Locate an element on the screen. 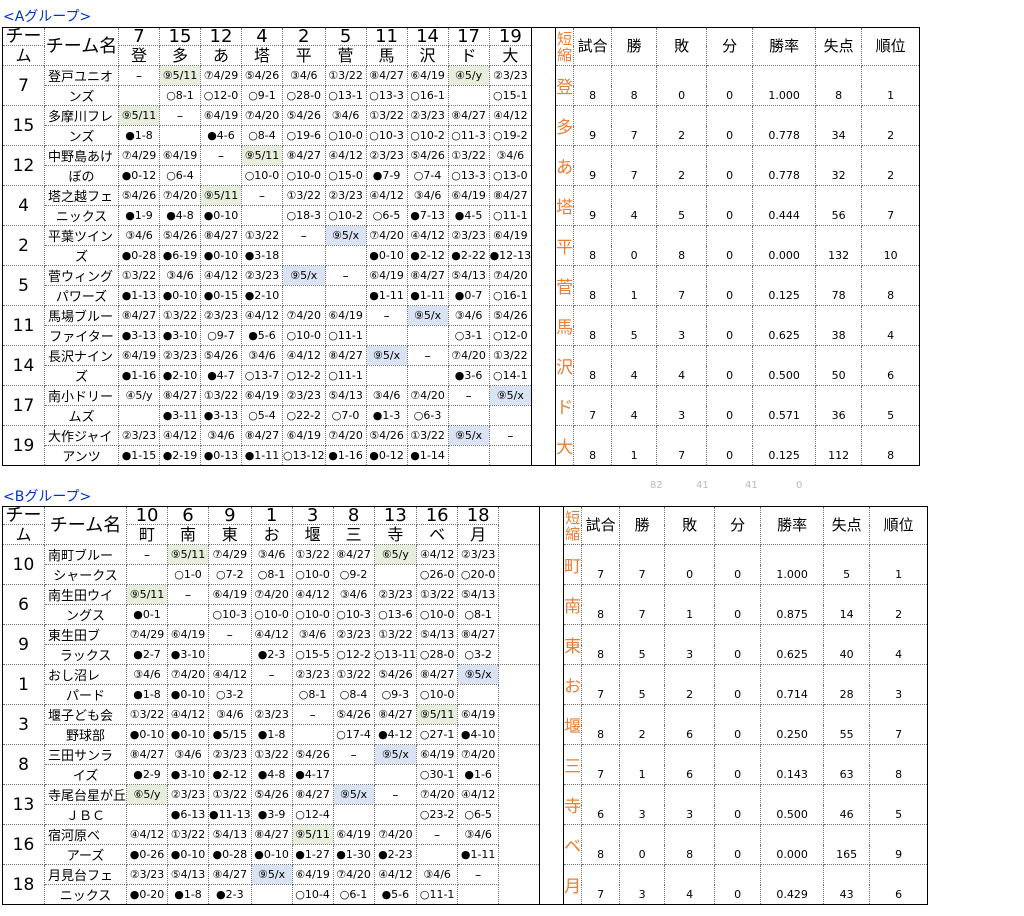  header-team-number: 18 is located at coordinates (478, 515).